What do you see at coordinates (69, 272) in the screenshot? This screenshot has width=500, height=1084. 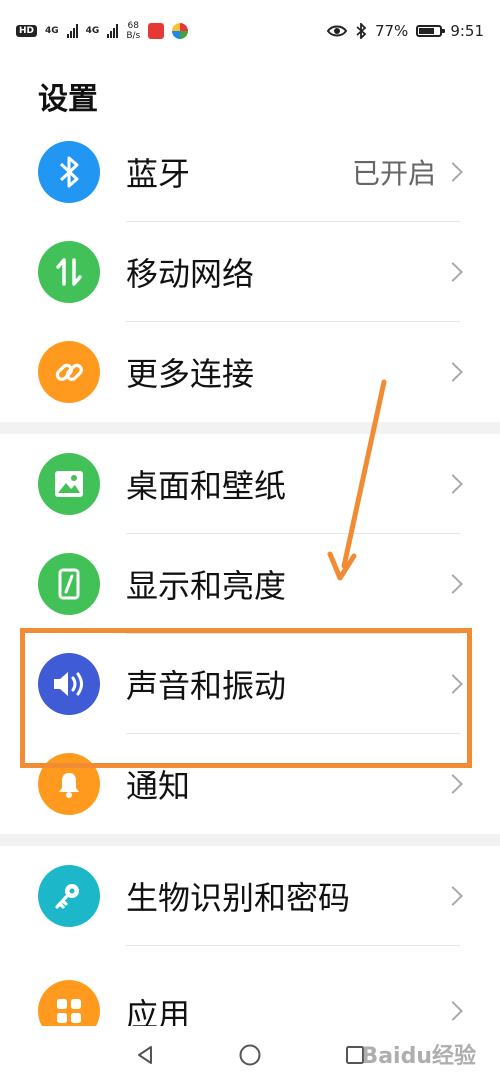 I see `mobile-data-icon` at bounding box center [69, 272].